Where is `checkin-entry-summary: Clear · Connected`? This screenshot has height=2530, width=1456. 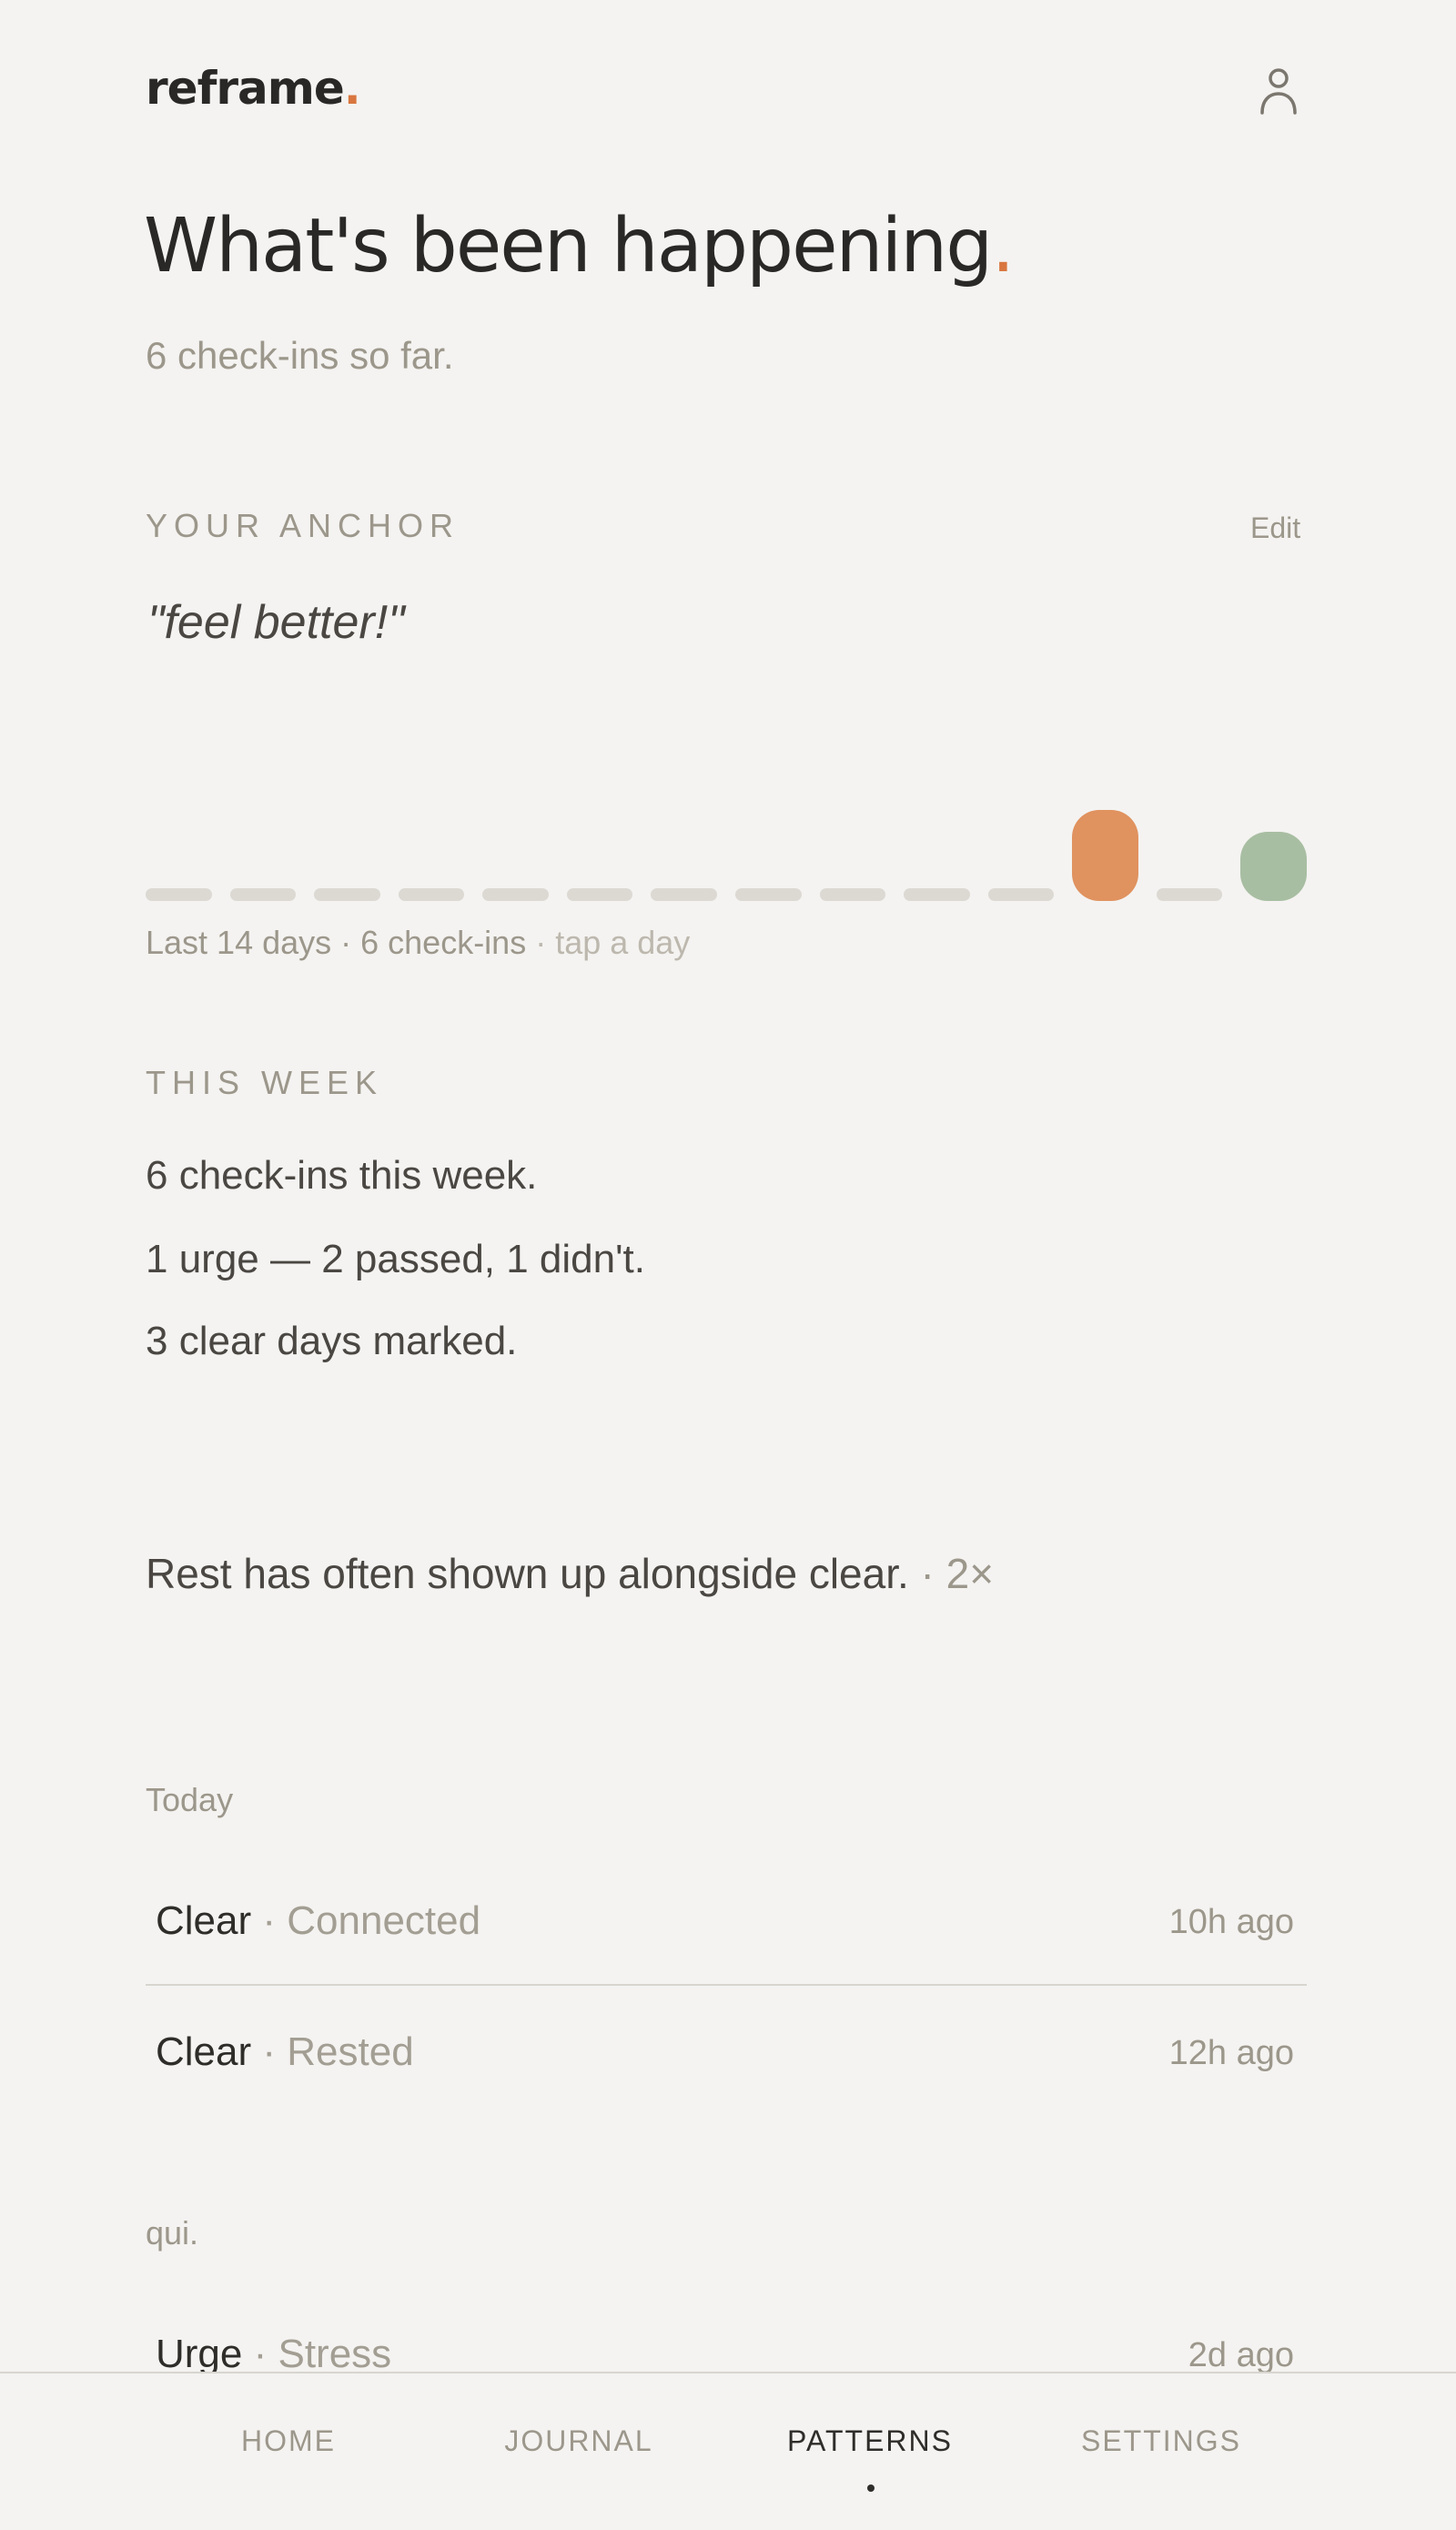 checkin-entry-summary: Clear · Connected is located at coordinates (318, 1921).